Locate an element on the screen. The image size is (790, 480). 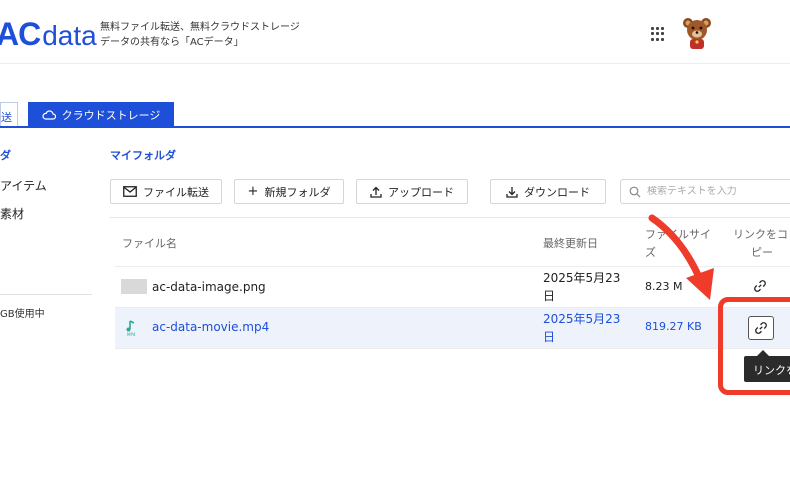
download-icon is located at coordinates (512, 192).